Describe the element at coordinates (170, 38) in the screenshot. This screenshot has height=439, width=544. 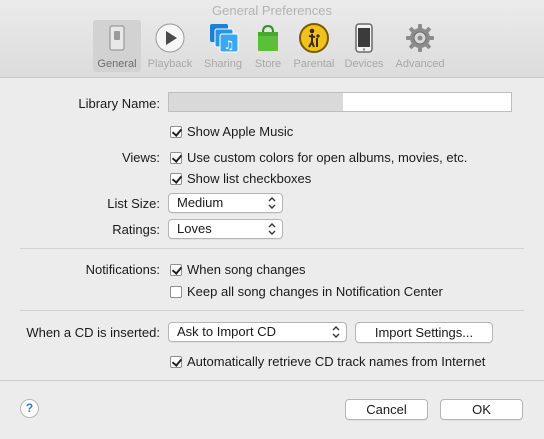
I see `play-icon` at that location.